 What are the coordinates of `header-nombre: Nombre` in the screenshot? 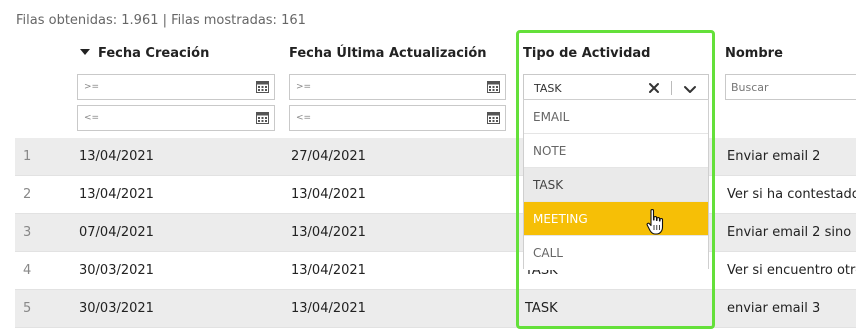 It's located at (754, 53).